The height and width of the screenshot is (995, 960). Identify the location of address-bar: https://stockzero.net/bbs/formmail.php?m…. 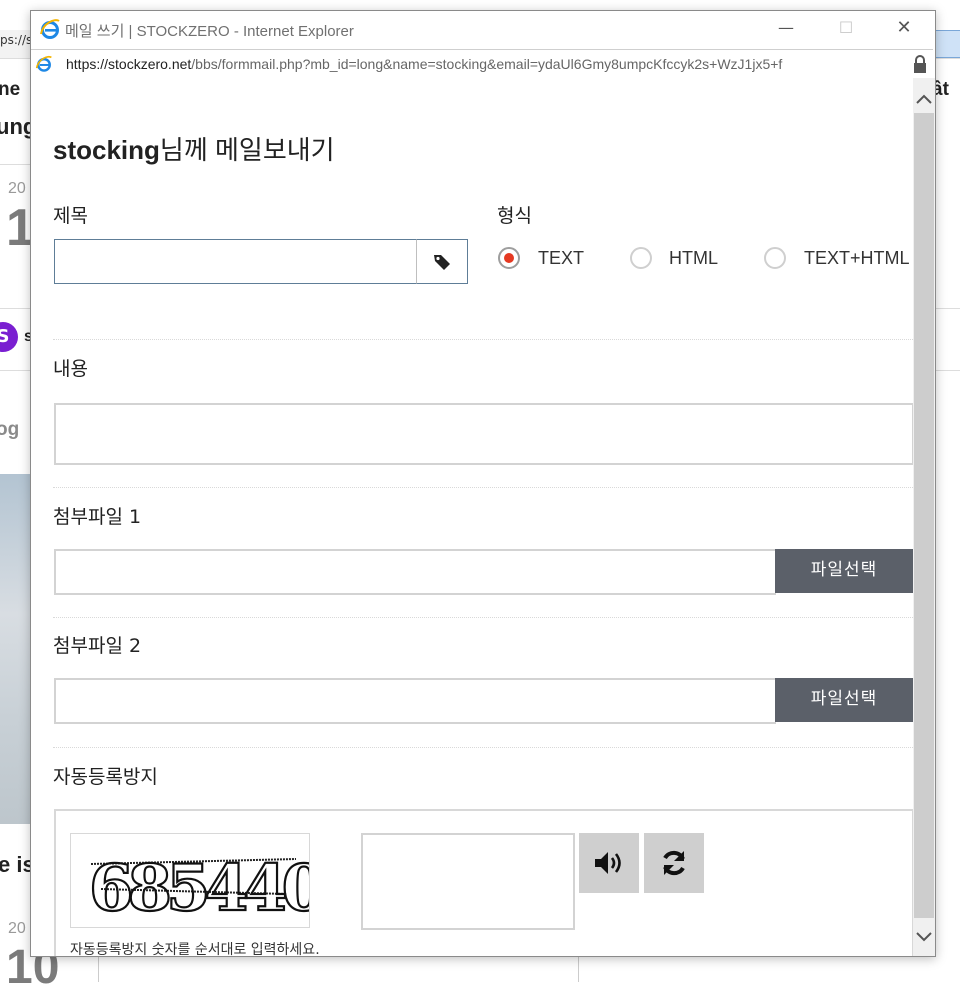
(482, 64).